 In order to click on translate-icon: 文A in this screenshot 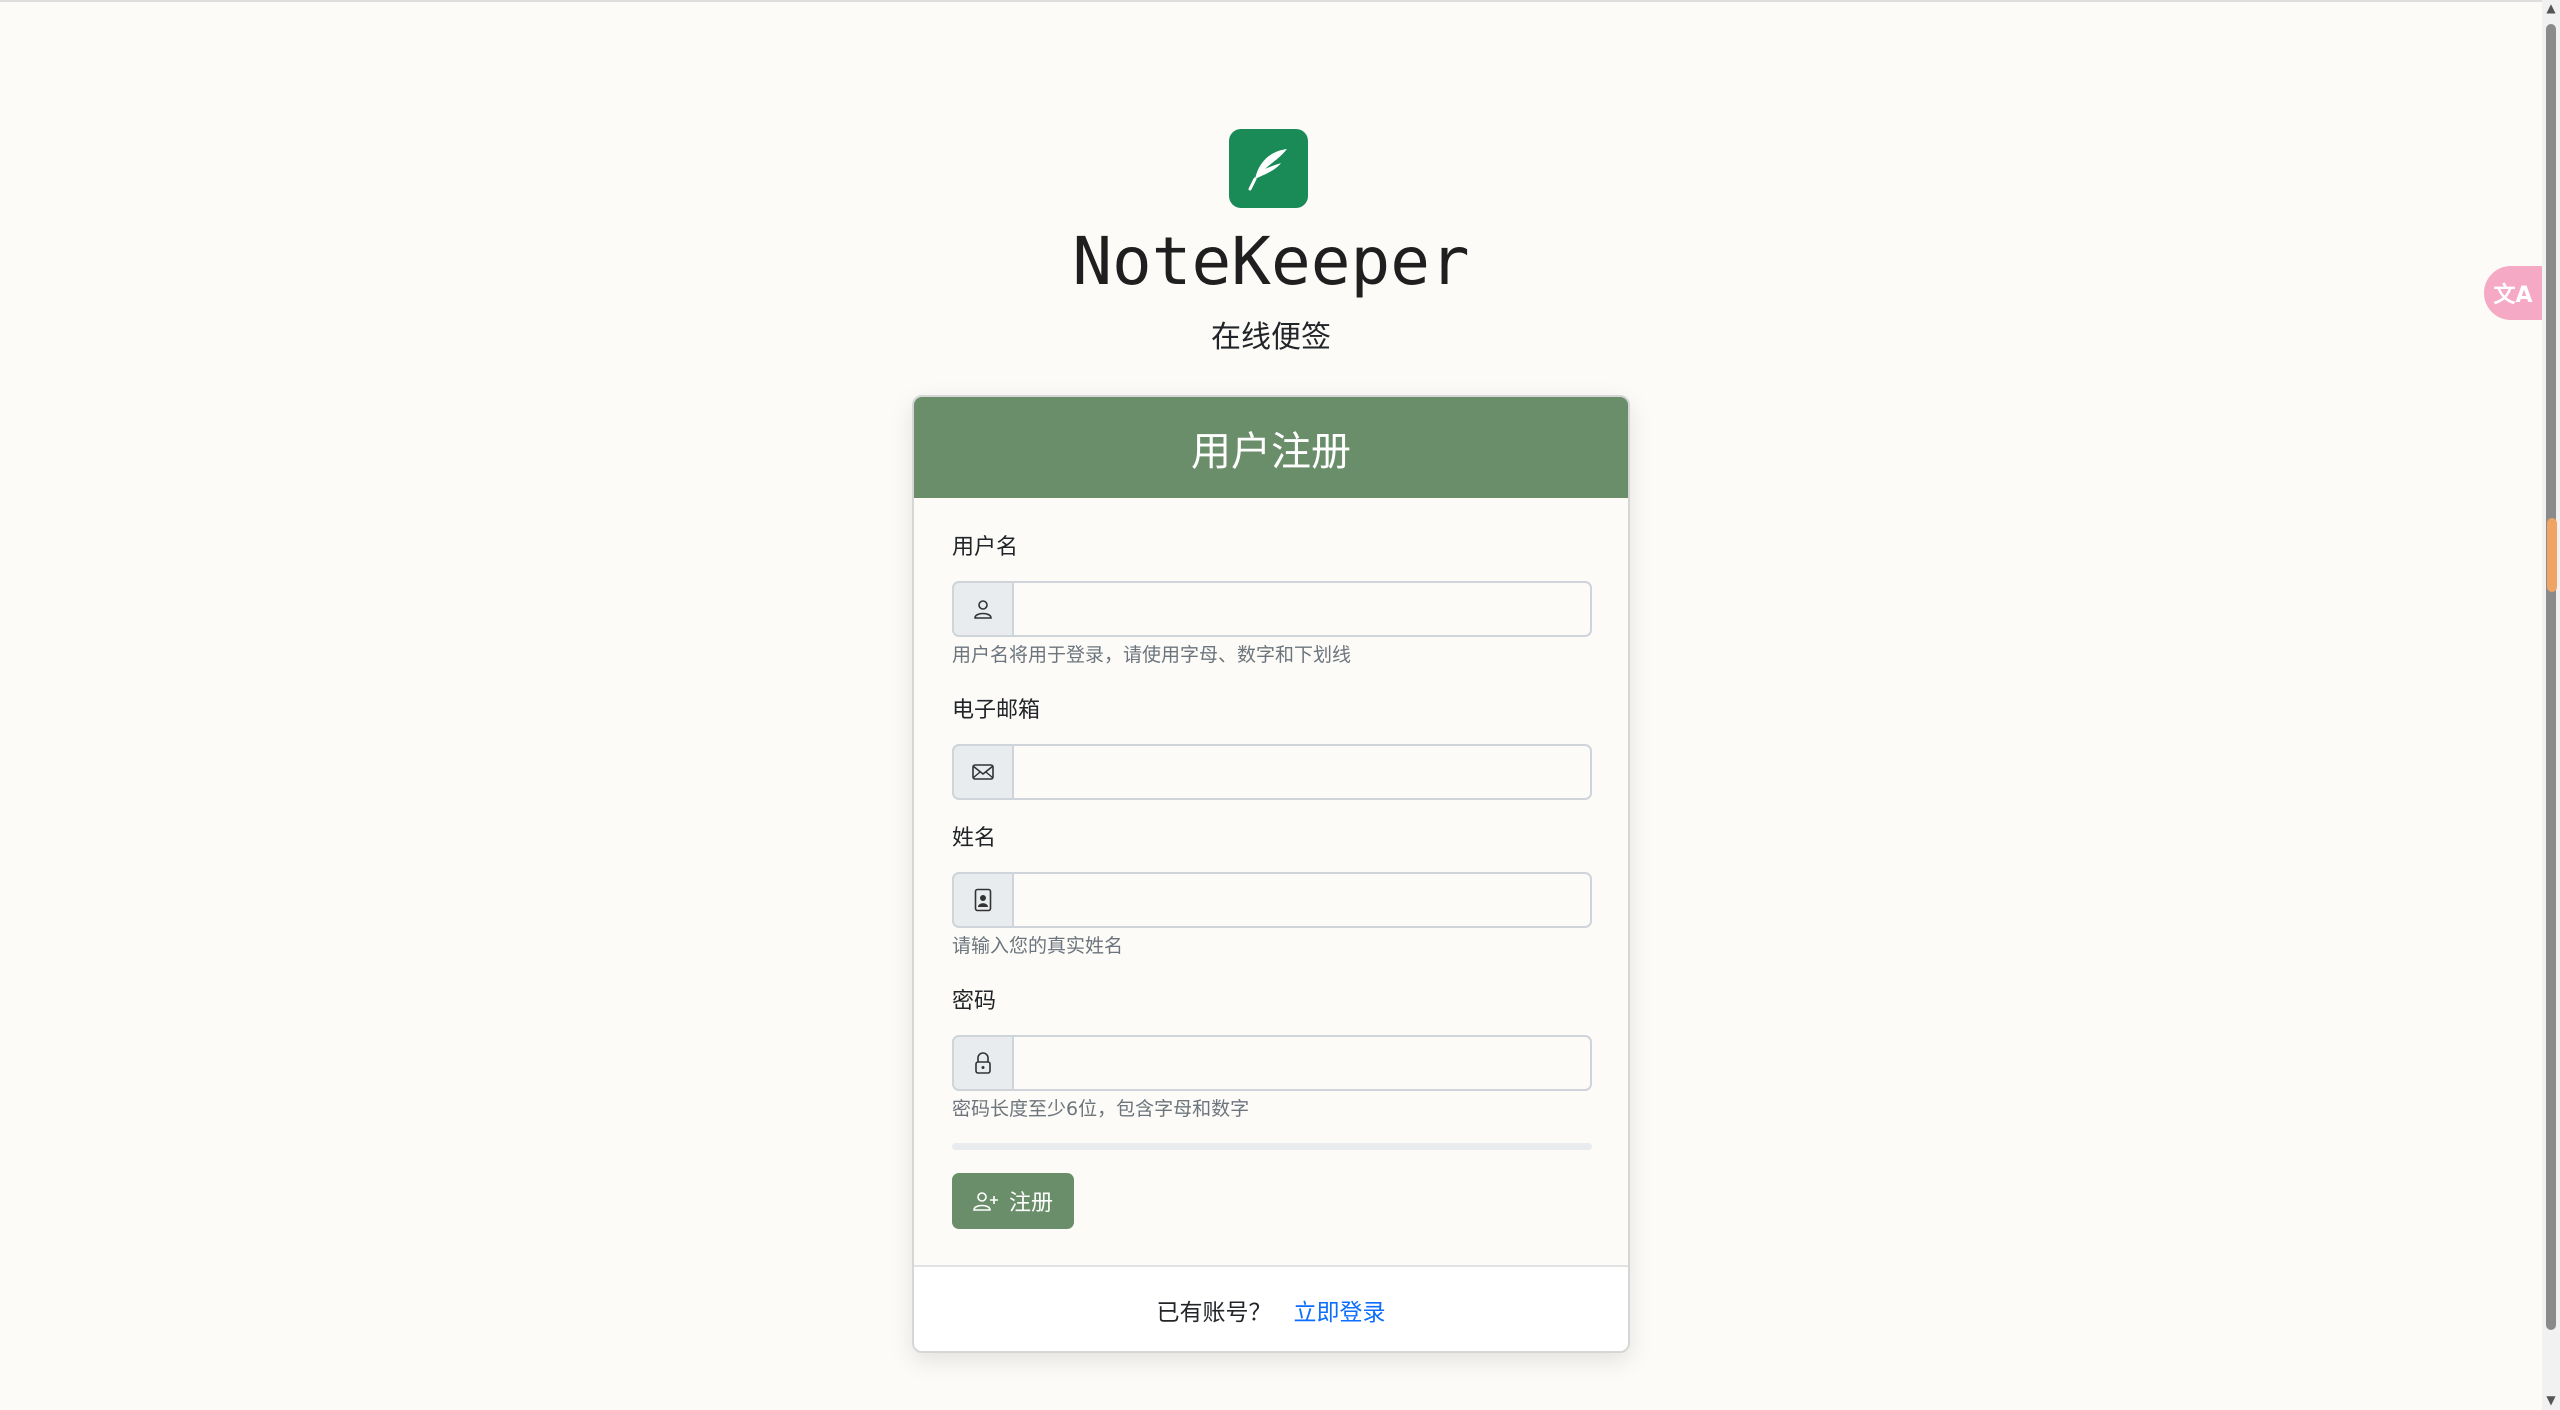, I will do `click(2513, 295)`.